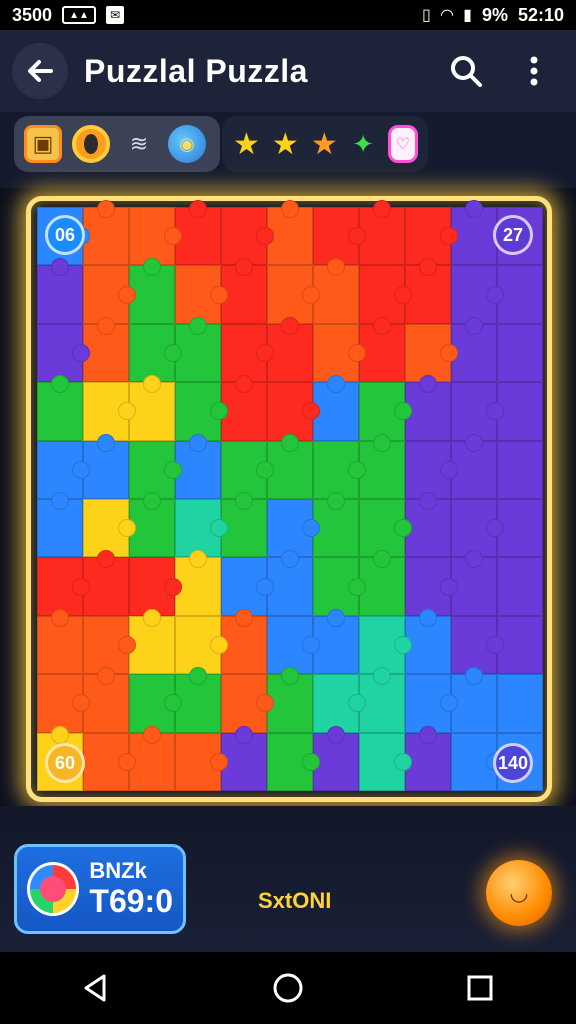 The width and height of the screenshot is (576, 1024). I want to click on nav-back-button, so click(96, 988).